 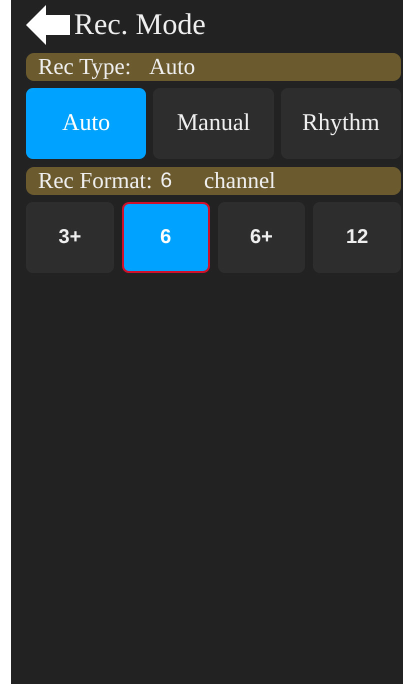 I want to click on back-arrow-icon, so click(x=48, y=25).